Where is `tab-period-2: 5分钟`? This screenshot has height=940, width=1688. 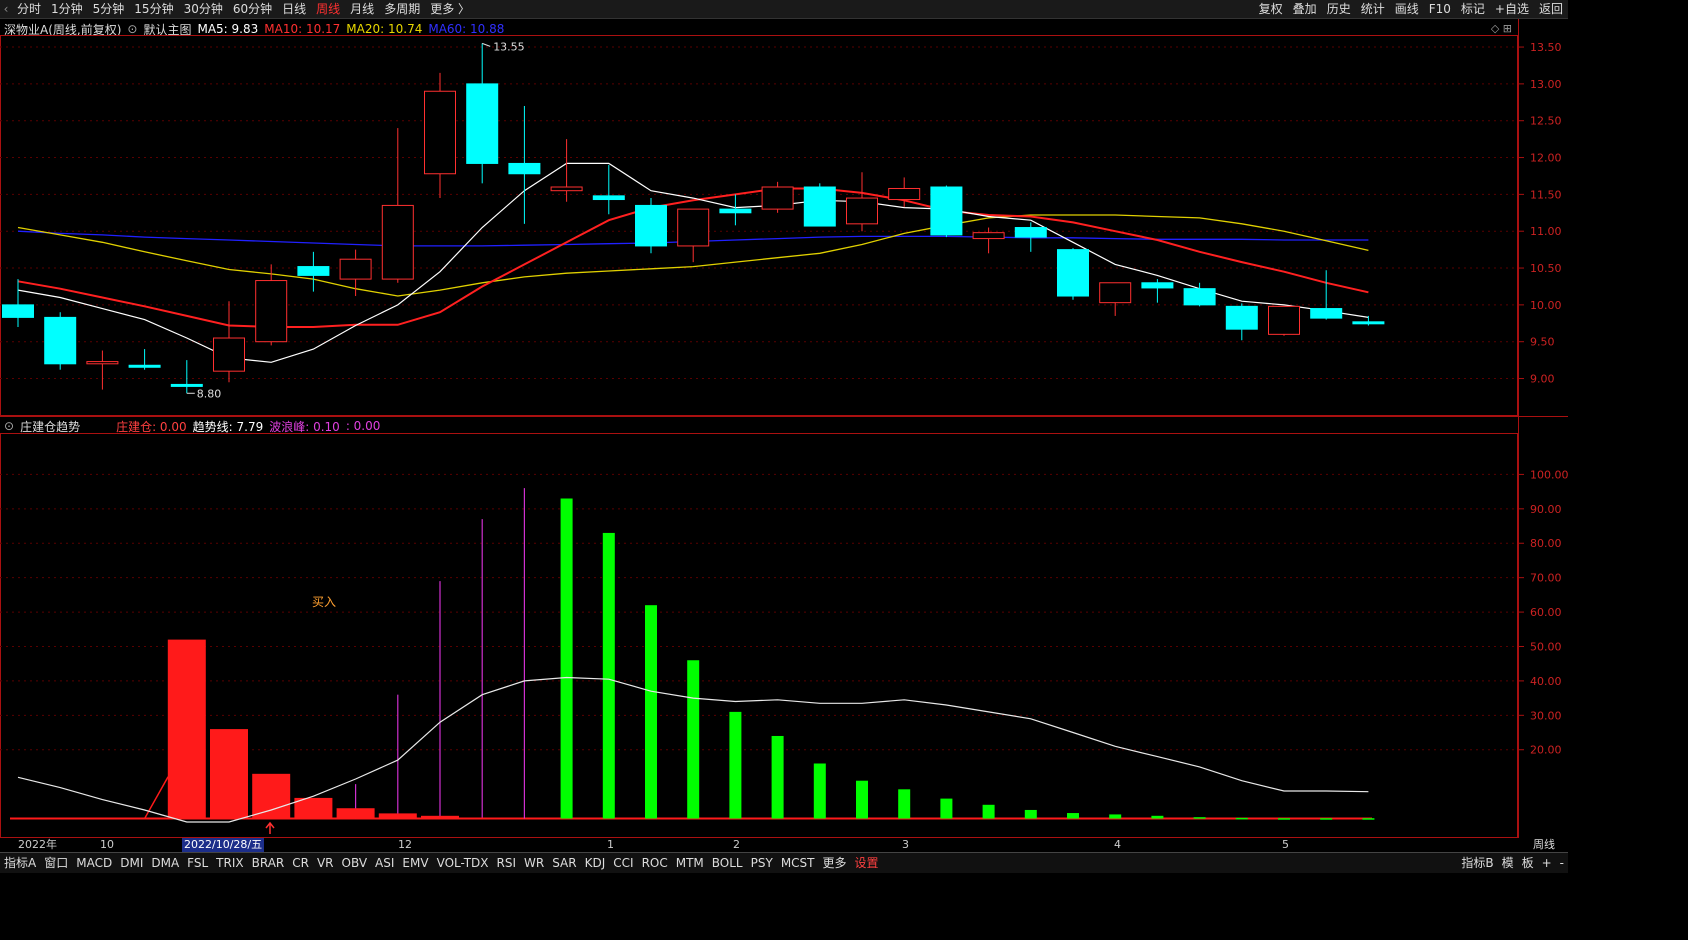
tab-period-2: 5分钟 is located at coordinates (109, 9).